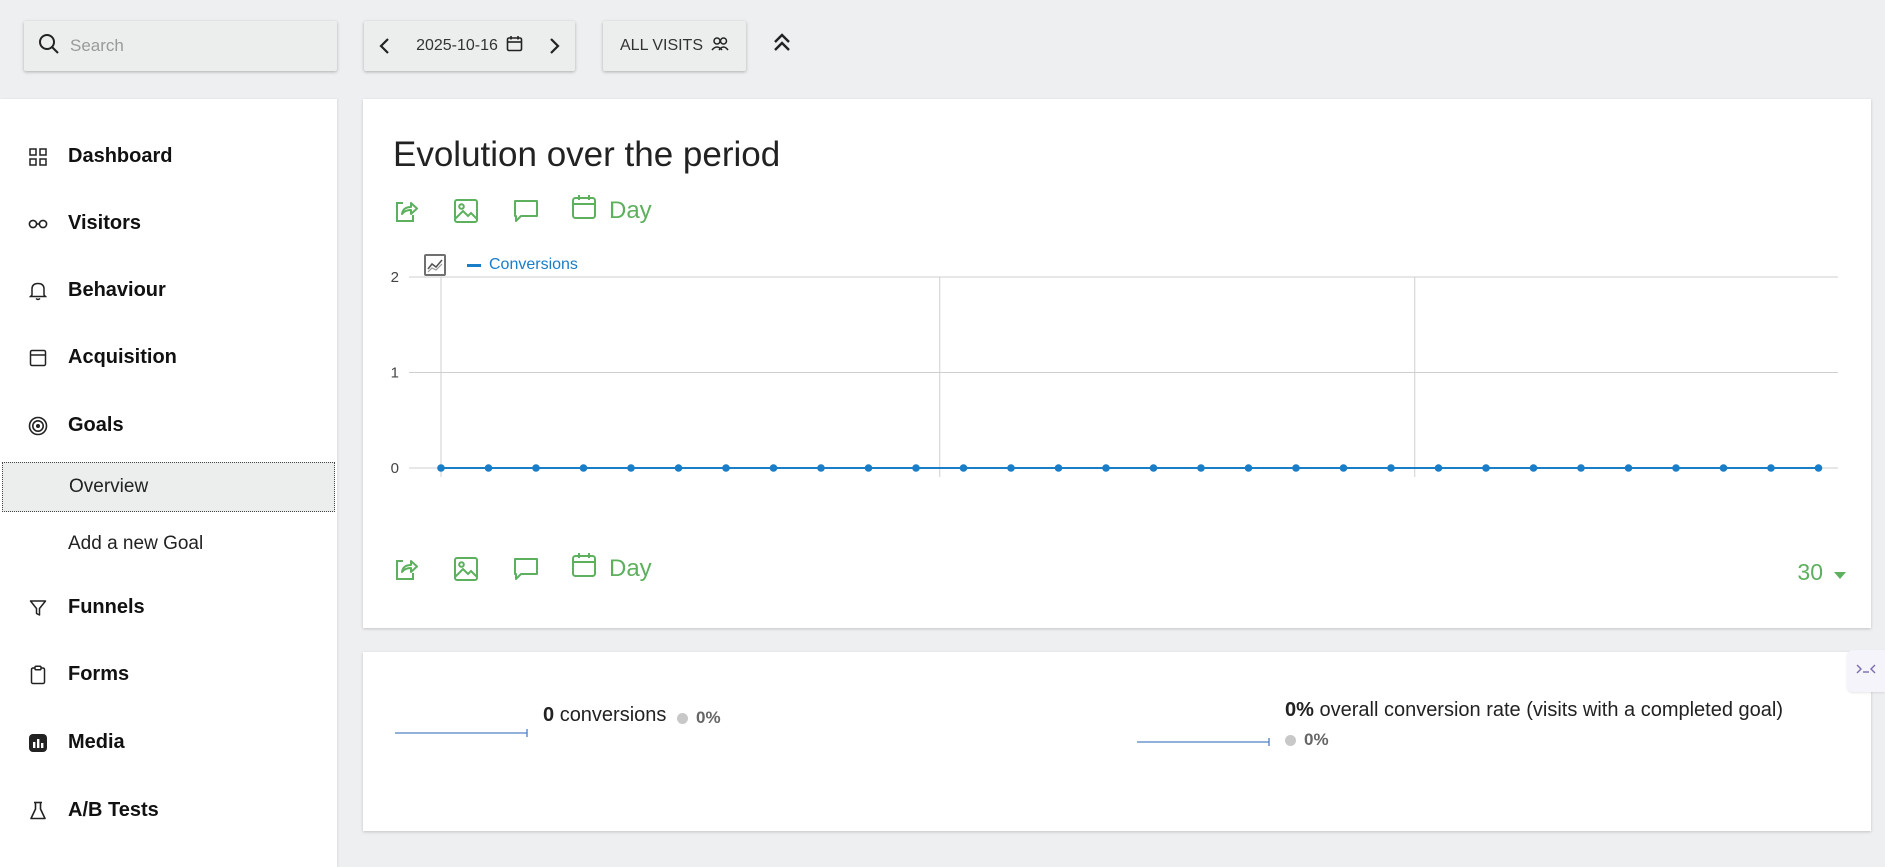 The width and height of the screenshot is (1885, 867). I want to click on limit-selector: 30, so click(1822, 572).